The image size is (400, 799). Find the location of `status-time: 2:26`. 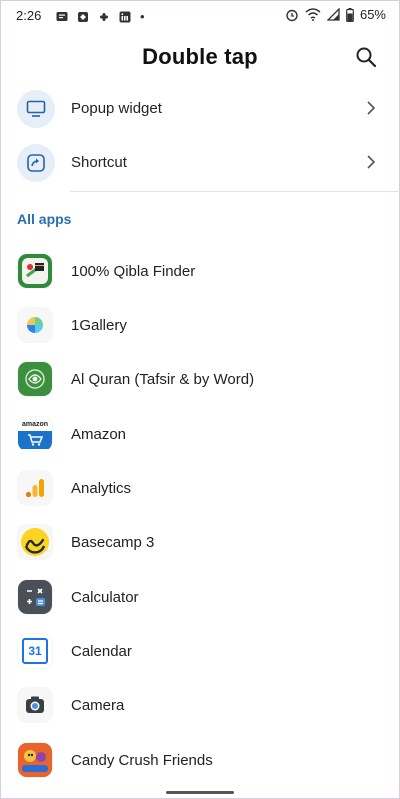

status-time: 2:26 is located at coordinates (29, 15).